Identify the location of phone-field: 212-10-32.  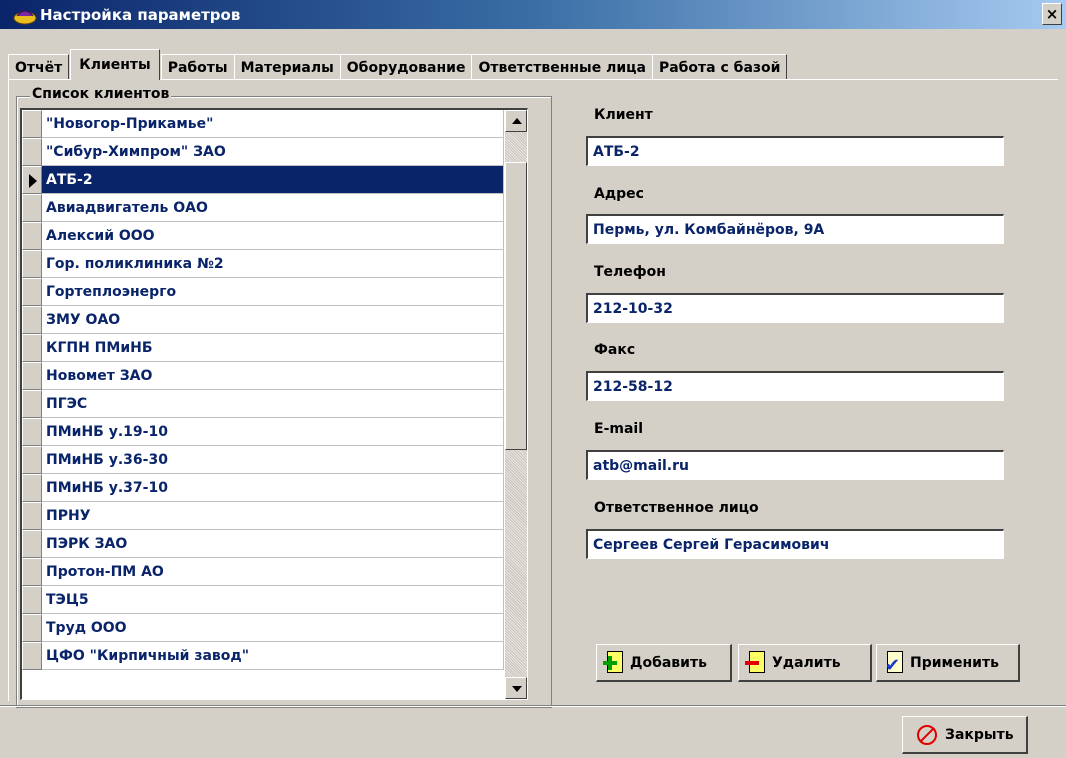
(795, 308).